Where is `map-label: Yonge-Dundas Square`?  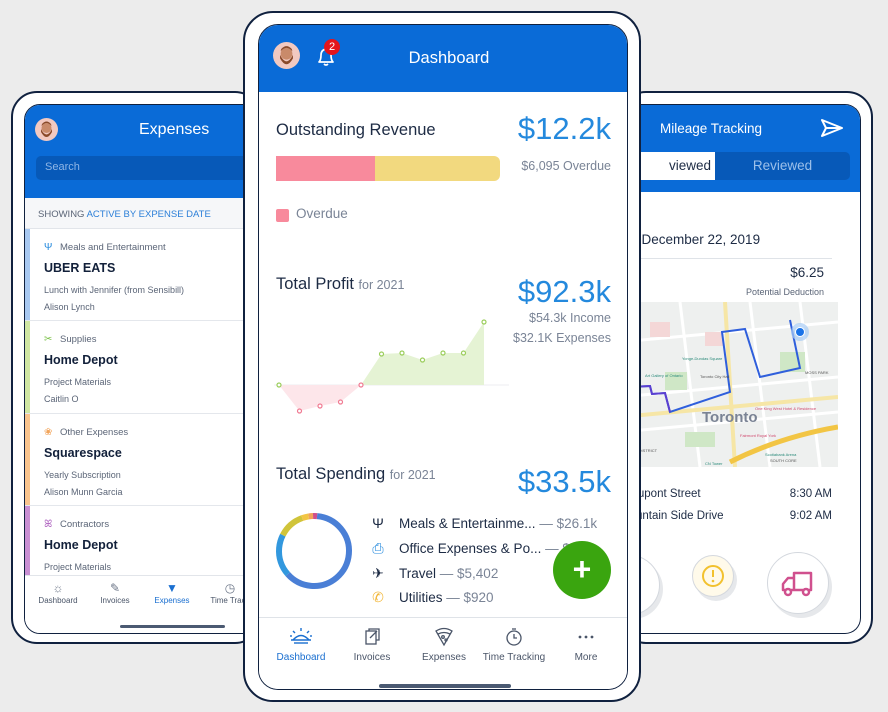 map-label: Yonge-Dundas Square is located at coordinates (702, 358).